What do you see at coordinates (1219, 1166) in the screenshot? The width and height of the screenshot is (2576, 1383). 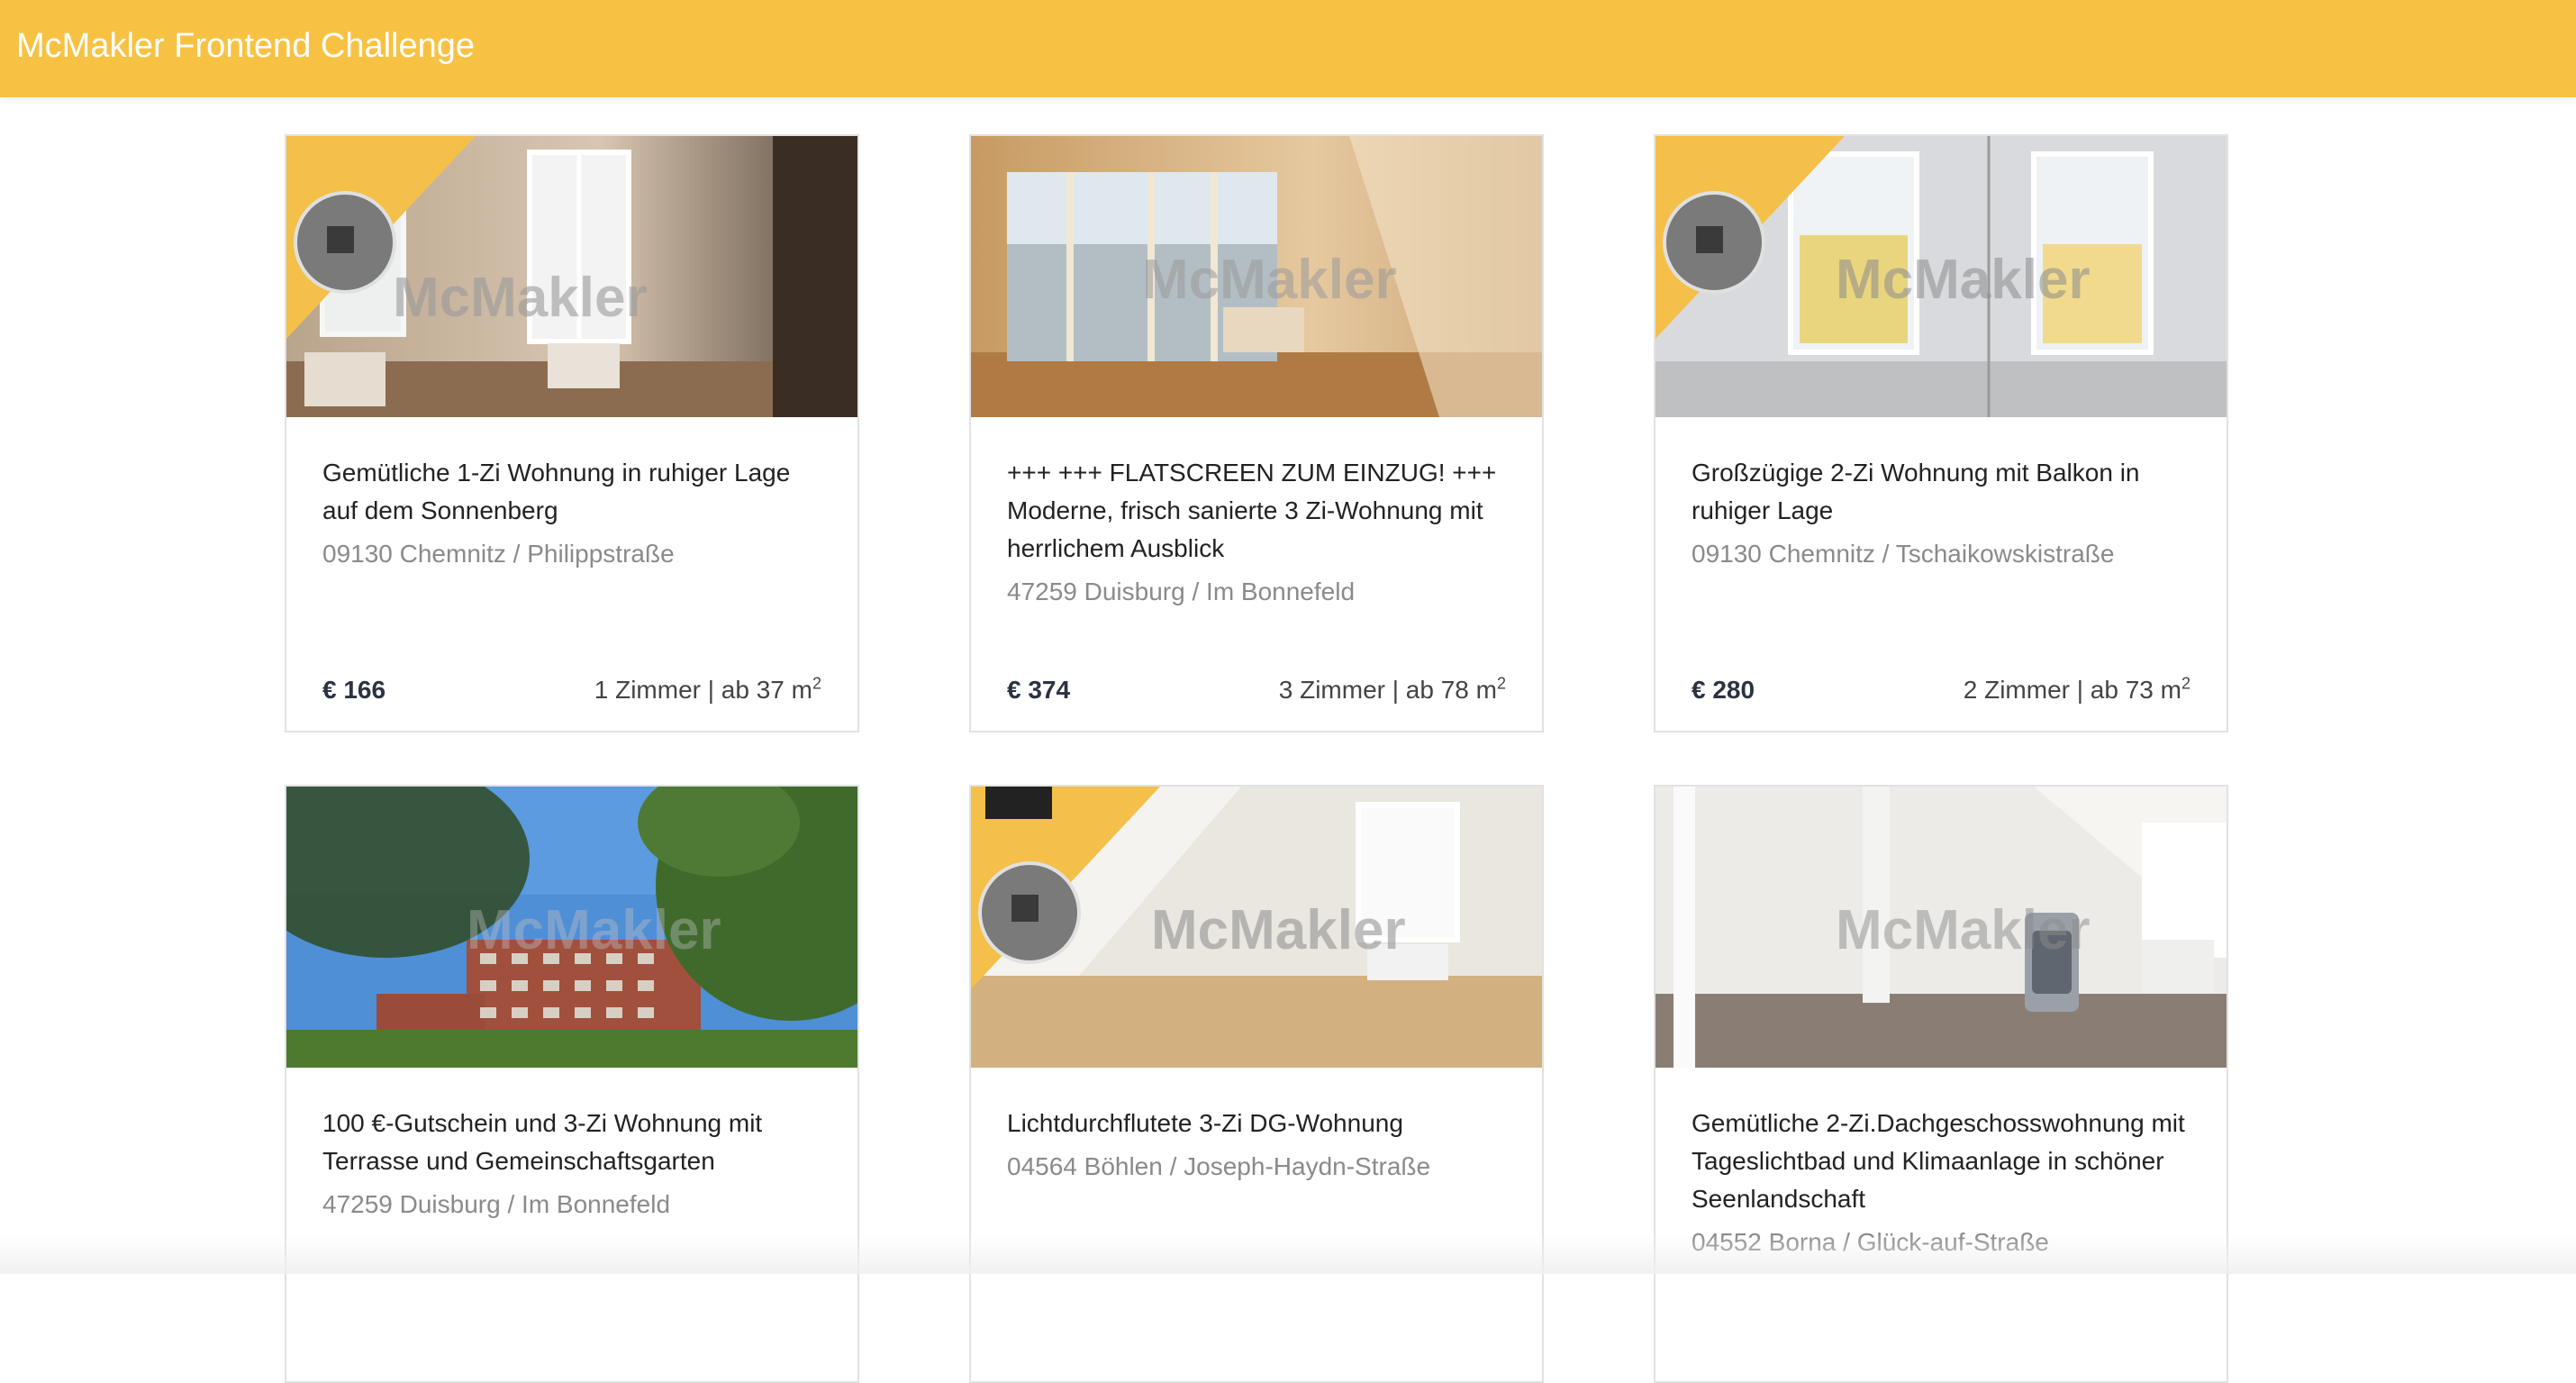 I see `listing-address: 04564 Böhlen / Joseph-Haydn-Straße` at bounding box center [1219, 1166].